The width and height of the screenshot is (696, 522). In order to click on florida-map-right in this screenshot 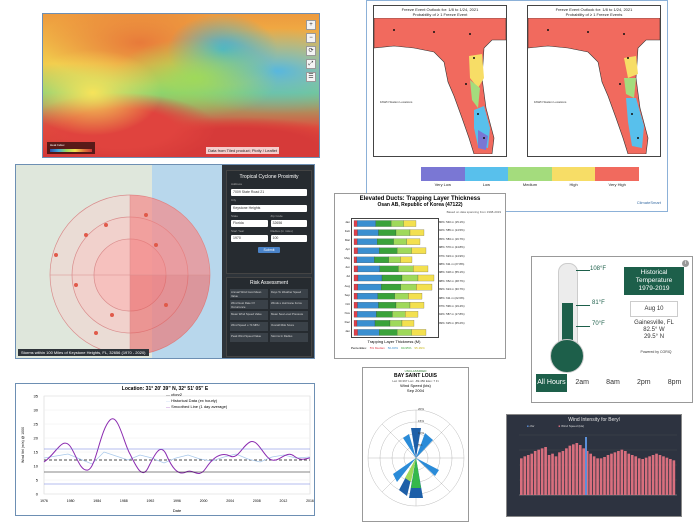, I will do `click(594, 86)`.